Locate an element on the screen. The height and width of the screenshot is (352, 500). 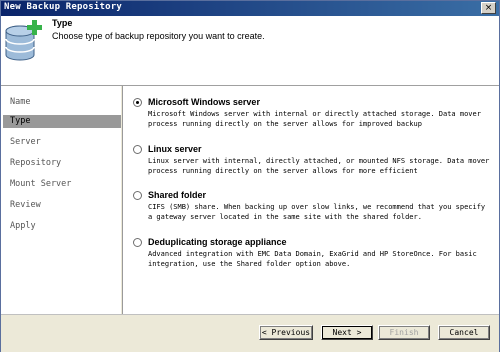
wizard-footer: < Previous Next > Finish Cancel is located at coordinates (250, 333).